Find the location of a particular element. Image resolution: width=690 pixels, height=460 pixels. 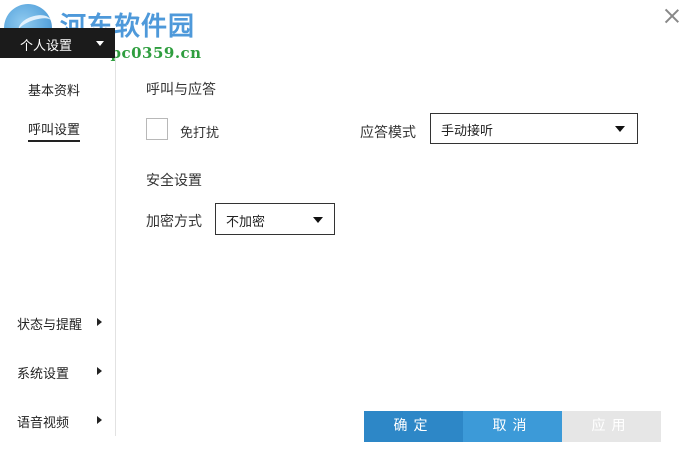

sidebar-item-label: 状态与提醒 is located at coordinates (50, 325).